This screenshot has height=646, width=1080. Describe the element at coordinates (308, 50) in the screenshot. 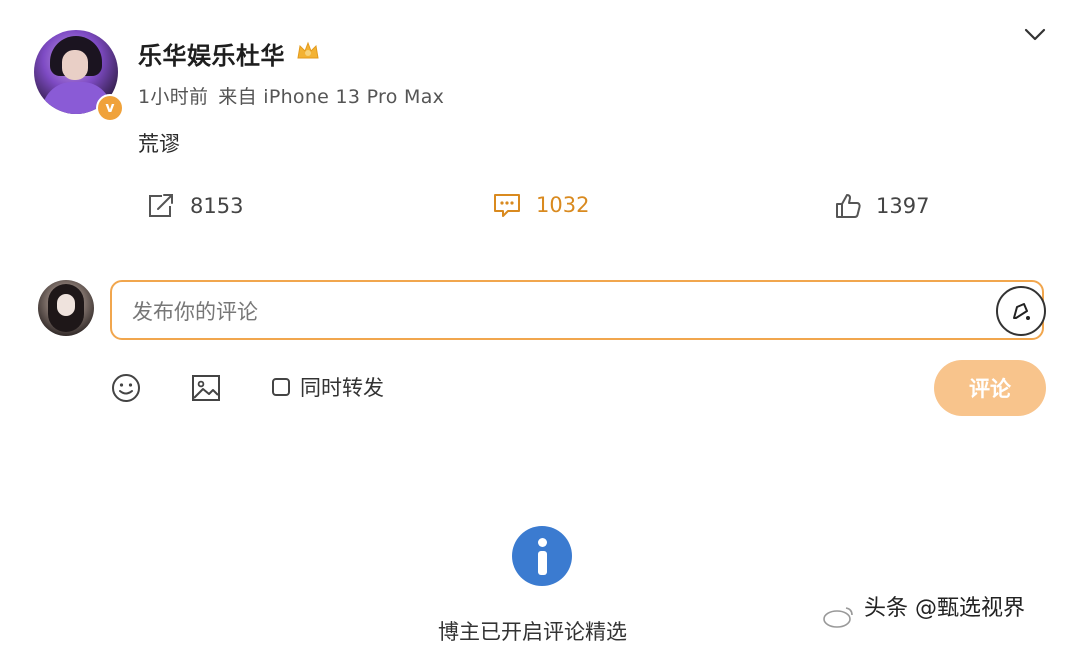

I see `crown-icon` at that location.